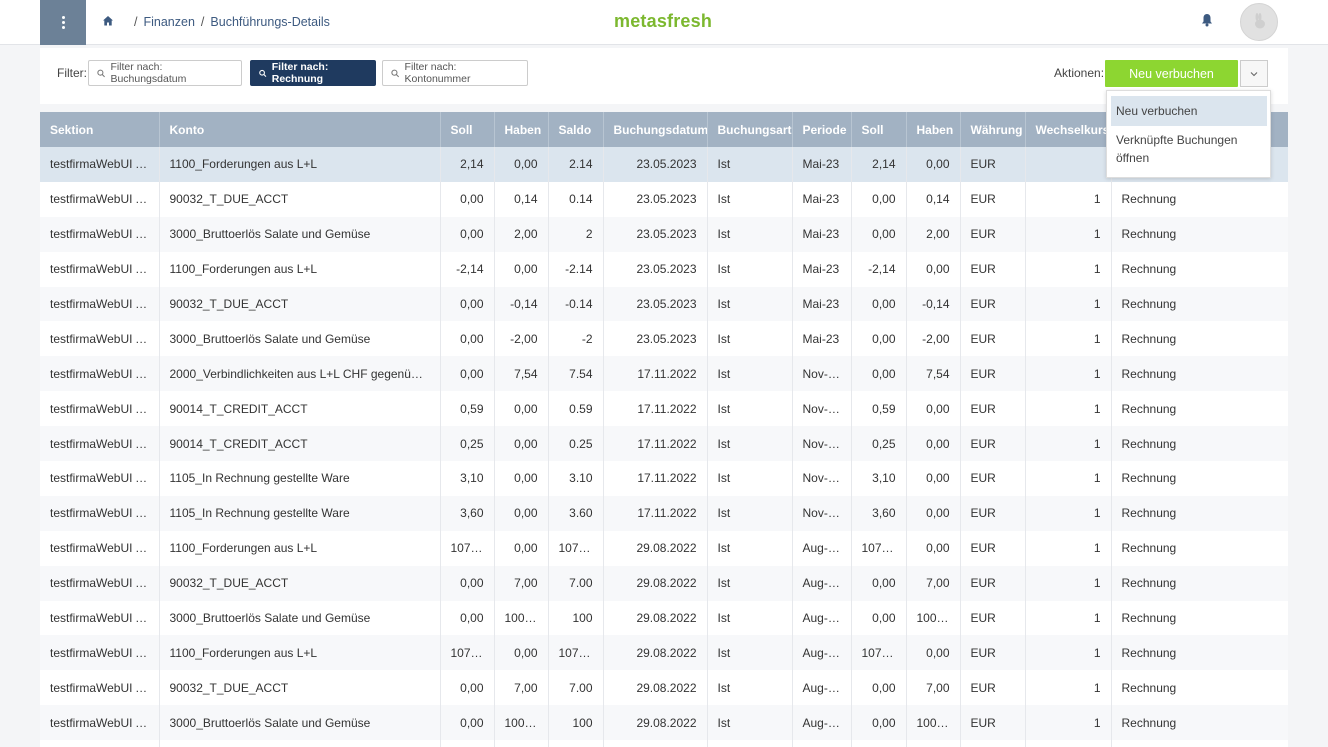 The image size is (1328, 747). What do you see at coordinates (822, 129) in the screenshot?
I see `column-header: Periode` at bounding box center [822, 129].